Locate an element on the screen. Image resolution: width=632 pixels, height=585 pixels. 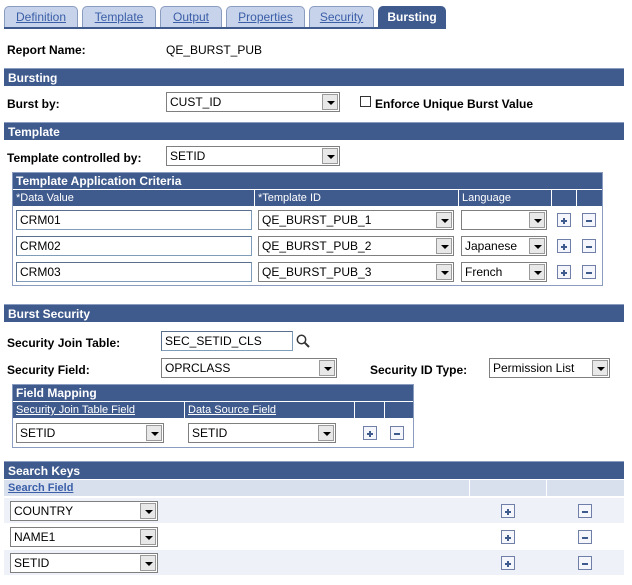
col-add is located at coordinates (564, 198).